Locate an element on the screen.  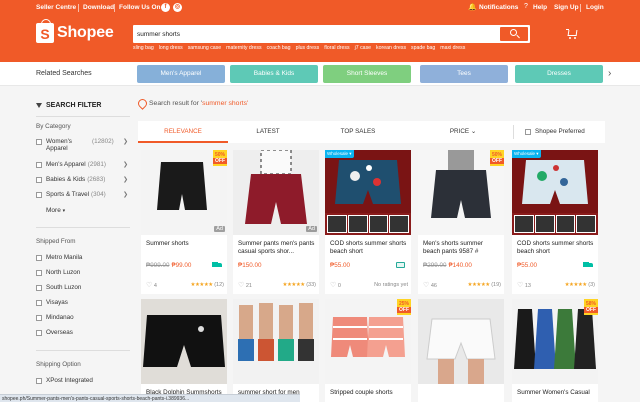
related-pill: Tees is located at coordinates (464, 74).